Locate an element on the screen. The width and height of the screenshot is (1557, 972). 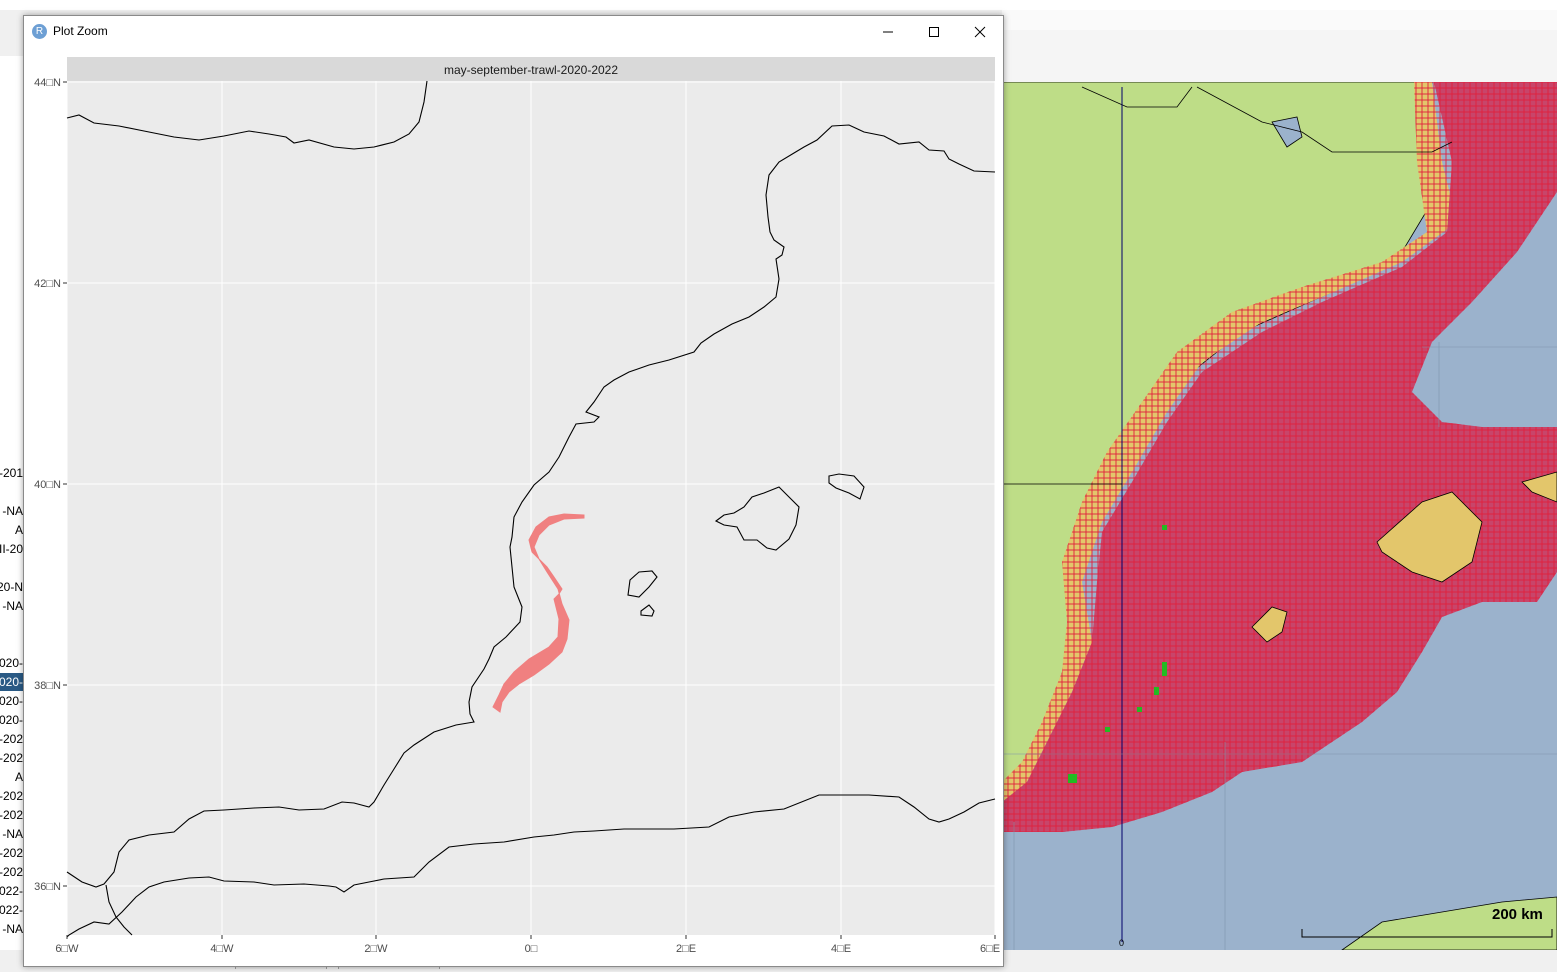
background-top-bar is located at coordinates (778, 5).